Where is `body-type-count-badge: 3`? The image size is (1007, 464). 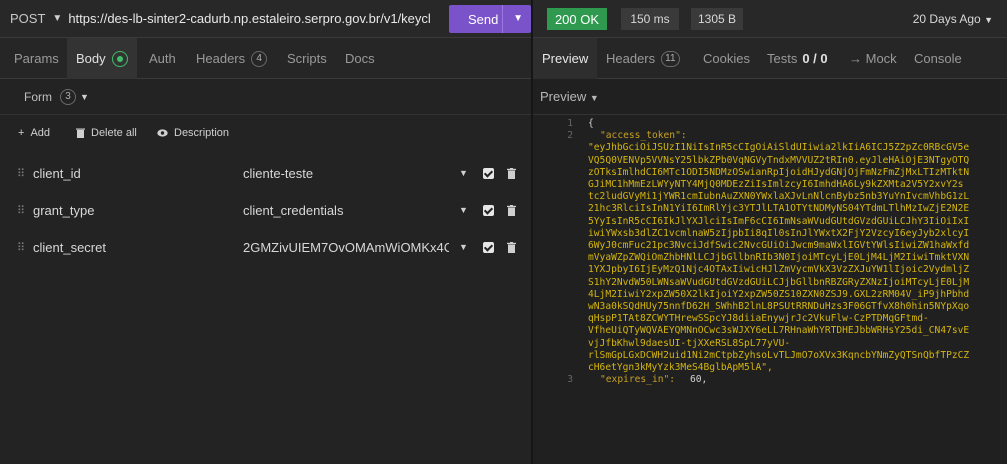 body-type-count-badge: 3 is located at coordinates (68, 96).